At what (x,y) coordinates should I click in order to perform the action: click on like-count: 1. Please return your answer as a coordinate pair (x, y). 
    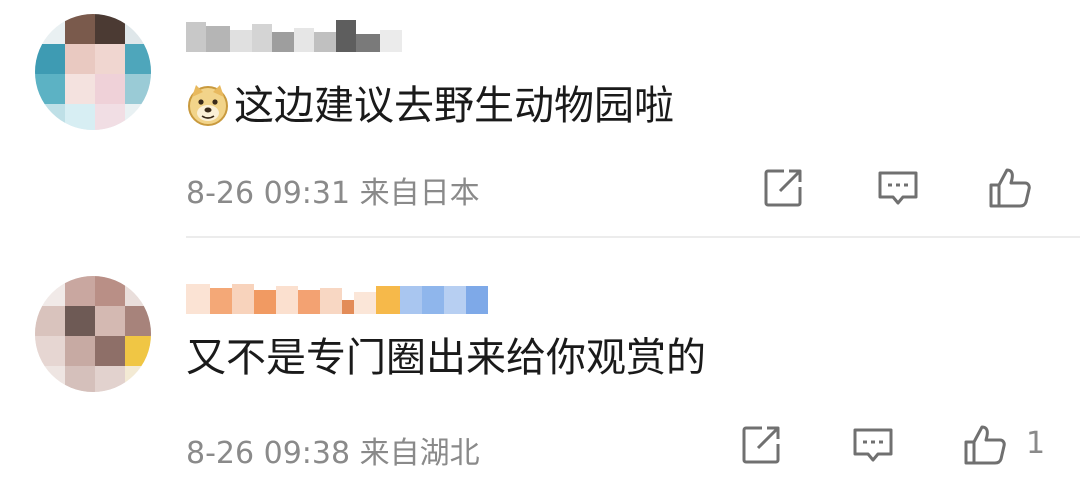
    Looking at the image, I should click on (1036, 443).